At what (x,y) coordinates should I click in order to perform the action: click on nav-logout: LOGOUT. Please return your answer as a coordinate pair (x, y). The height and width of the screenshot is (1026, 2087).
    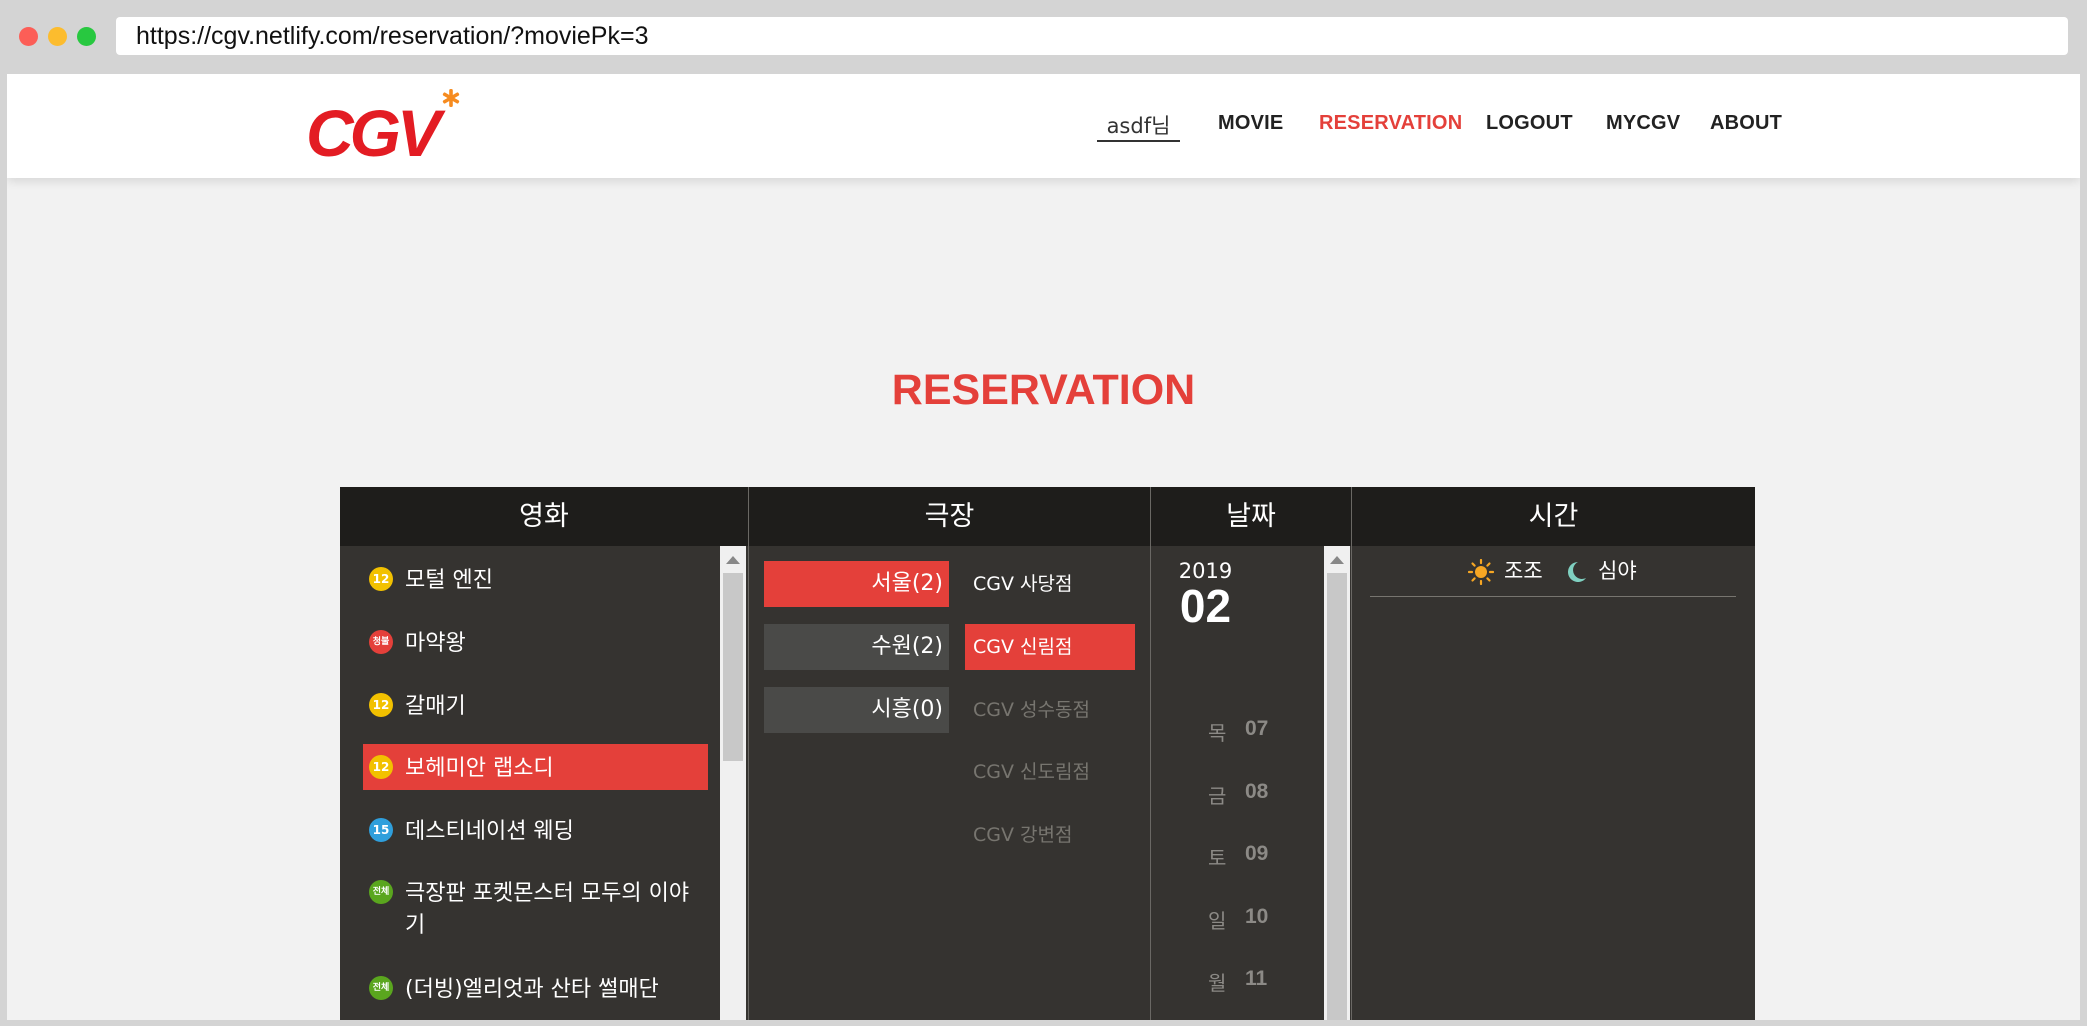
    Looking at the image, I should click on (1529, 123).